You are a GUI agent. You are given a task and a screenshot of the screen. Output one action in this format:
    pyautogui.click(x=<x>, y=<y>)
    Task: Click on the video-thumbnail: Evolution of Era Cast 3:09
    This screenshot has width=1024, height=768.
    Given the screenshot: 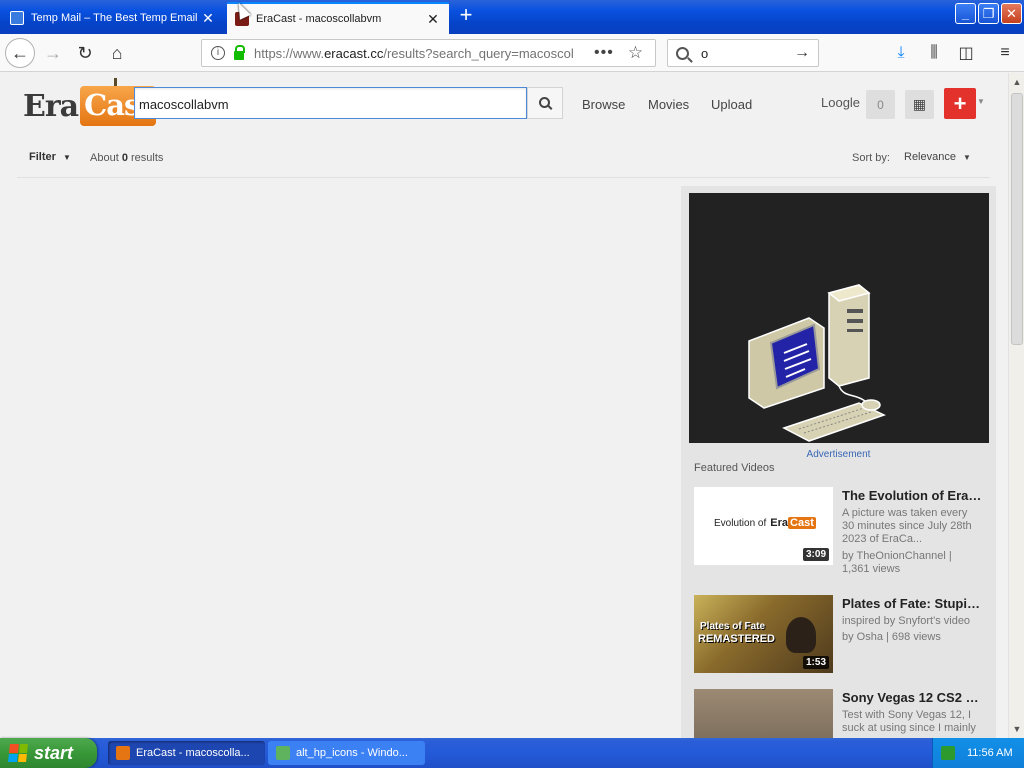 What is the action you would take?
    pyautogui.click(x=763, y=526)
    